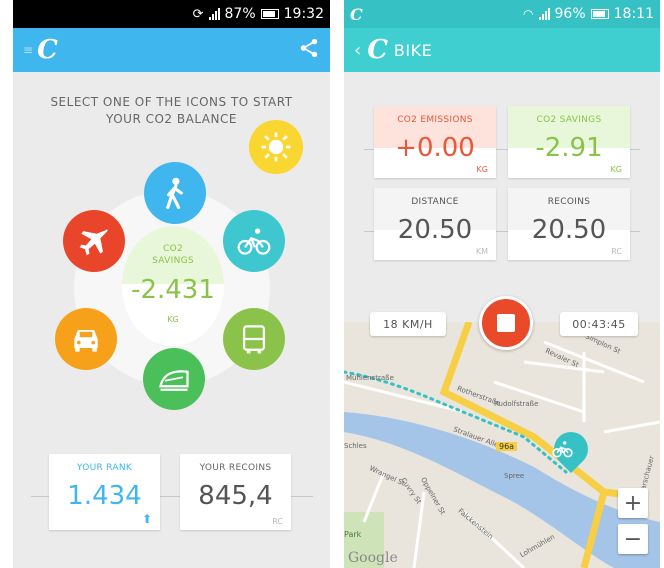 Image resolution: width=664 pixels, height=568 pixels. Describe the element at coordinates (254, 339) in the screenshot. I see `bus-icon` at that location.